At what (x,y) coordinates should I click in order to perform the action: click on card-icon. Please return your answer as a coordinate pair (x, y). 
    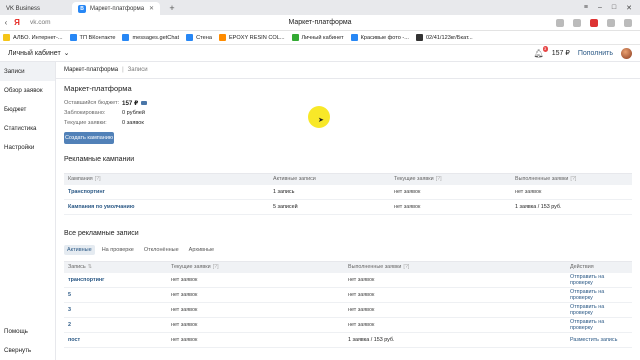
    Looking at the image, I should click on (144, 102).